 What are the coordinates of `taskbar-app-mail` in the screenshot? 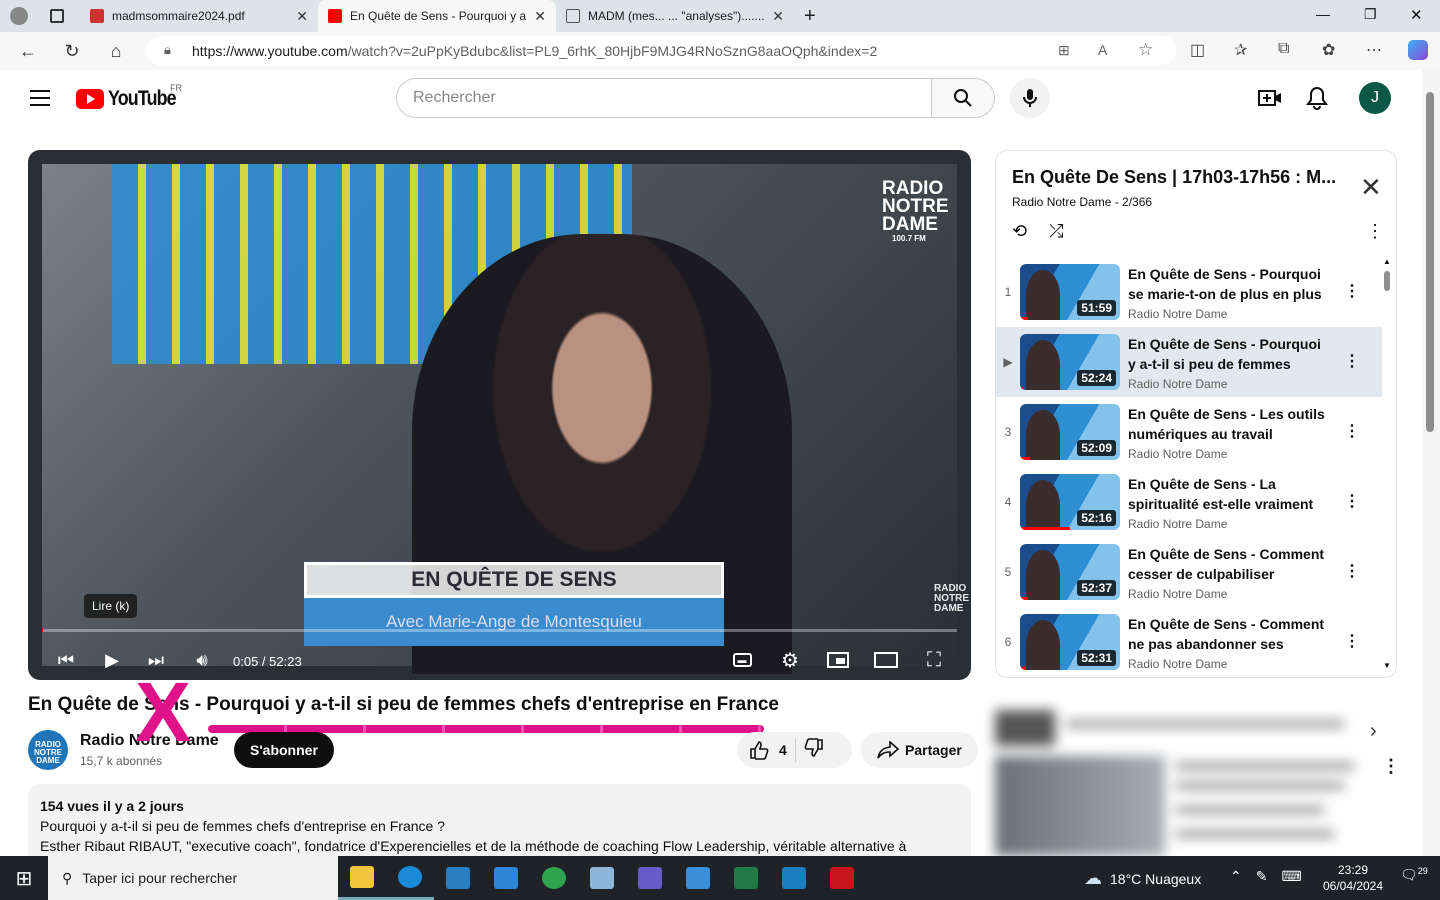 It's located at (506, 878).